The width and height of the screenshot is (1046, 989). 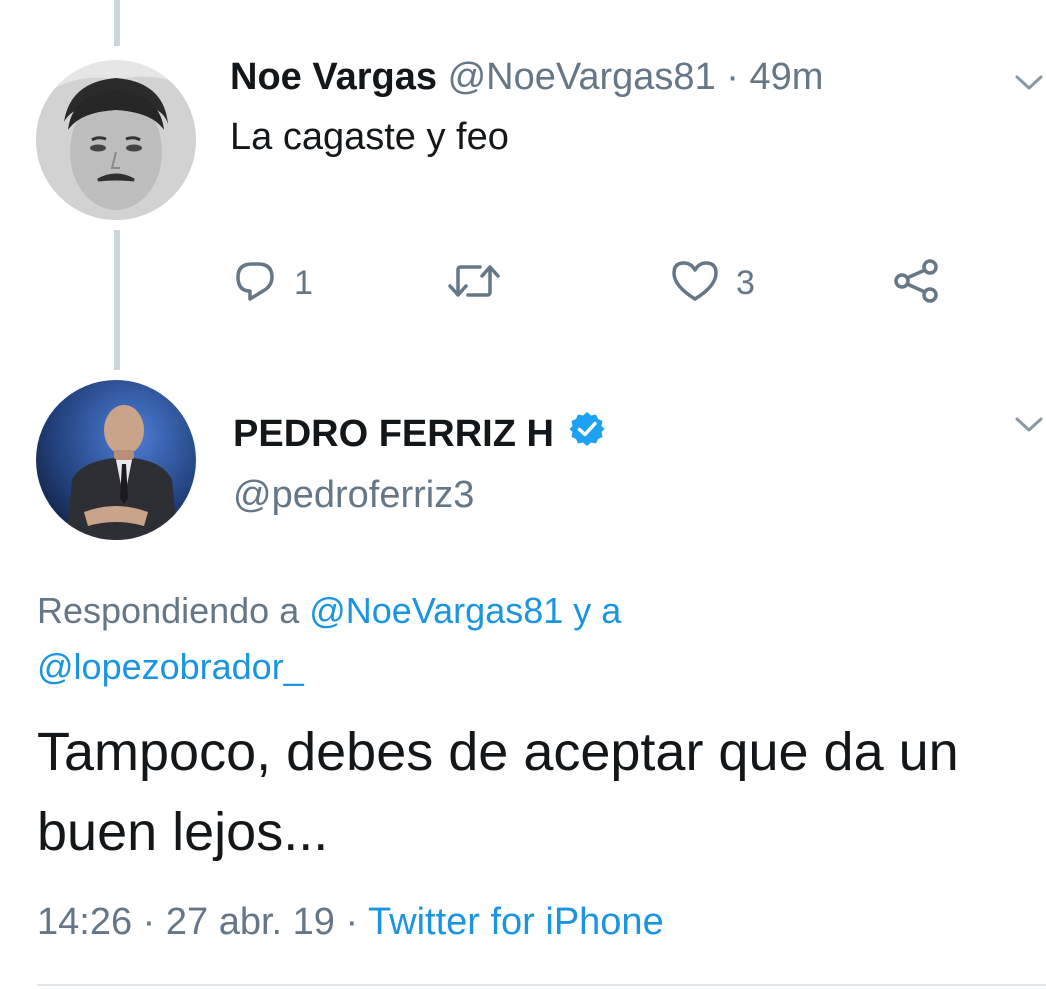 What do you see at coordinates (117, 23) in the screenshot?
I see `thread-line-top` at bounding box center [117, 23].